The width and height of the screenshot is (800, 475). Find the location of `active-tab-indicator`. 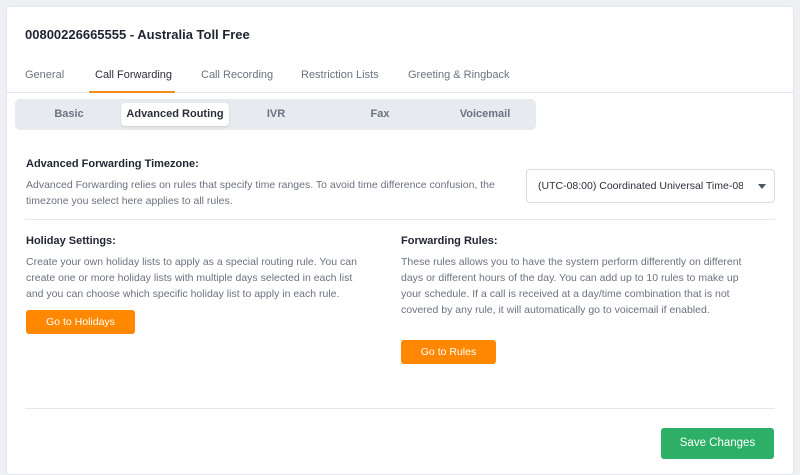

active-tab-indicator is located at coordinates (132, 92).